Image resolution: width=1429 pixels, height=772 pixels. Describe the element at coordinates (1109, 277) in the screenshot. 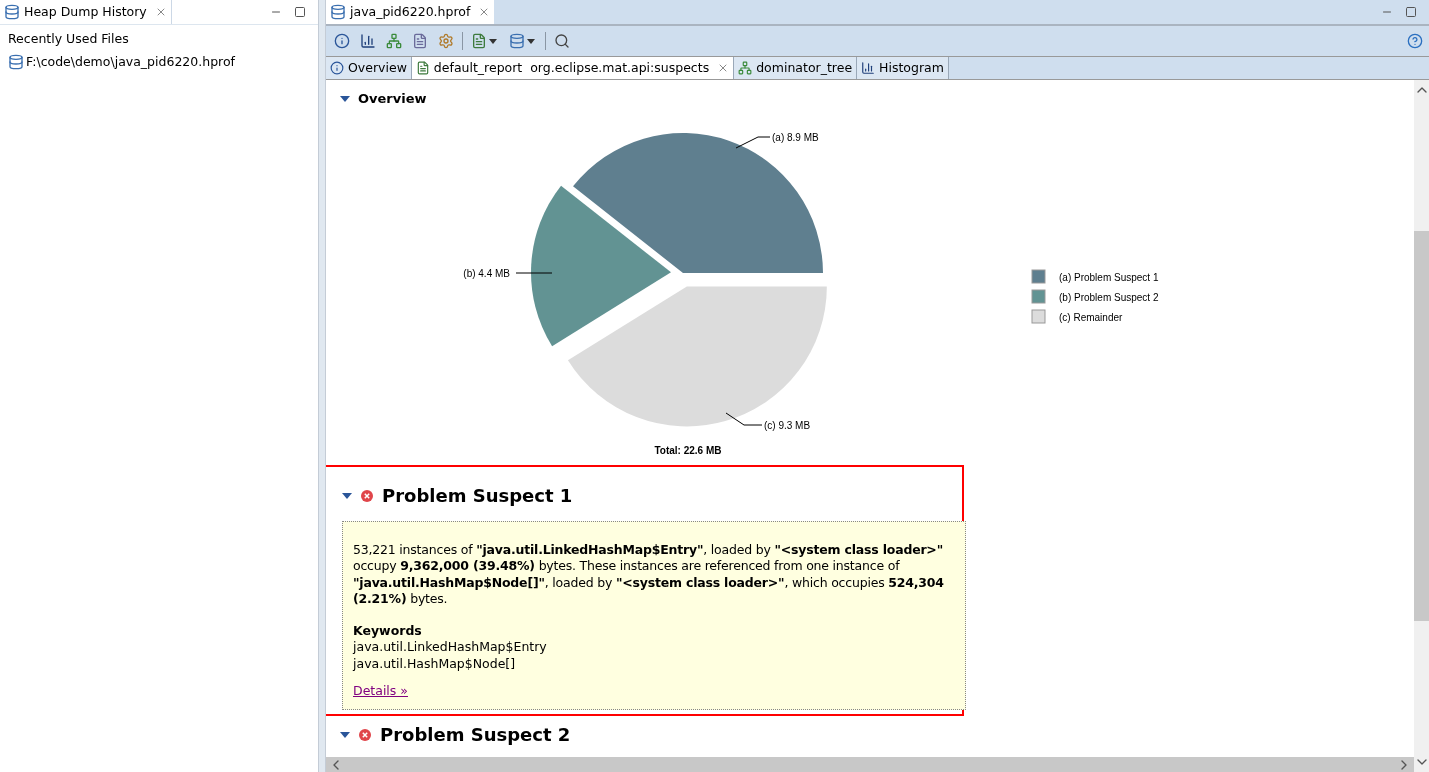

I see `legend-label: (a) Problem Suspect 1` at that location.